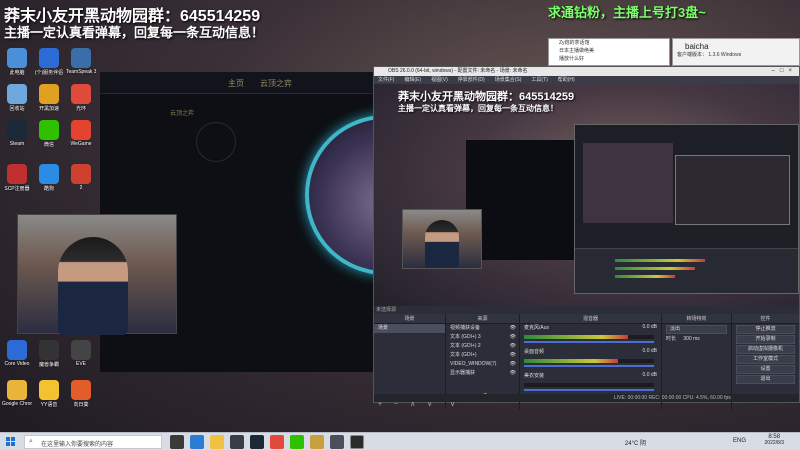 The image size is (800, 450). Describe the element at coordinates (49, 73) in the screenshot. I see `desktop-icon-label: (个)服务伴侣` at that location.